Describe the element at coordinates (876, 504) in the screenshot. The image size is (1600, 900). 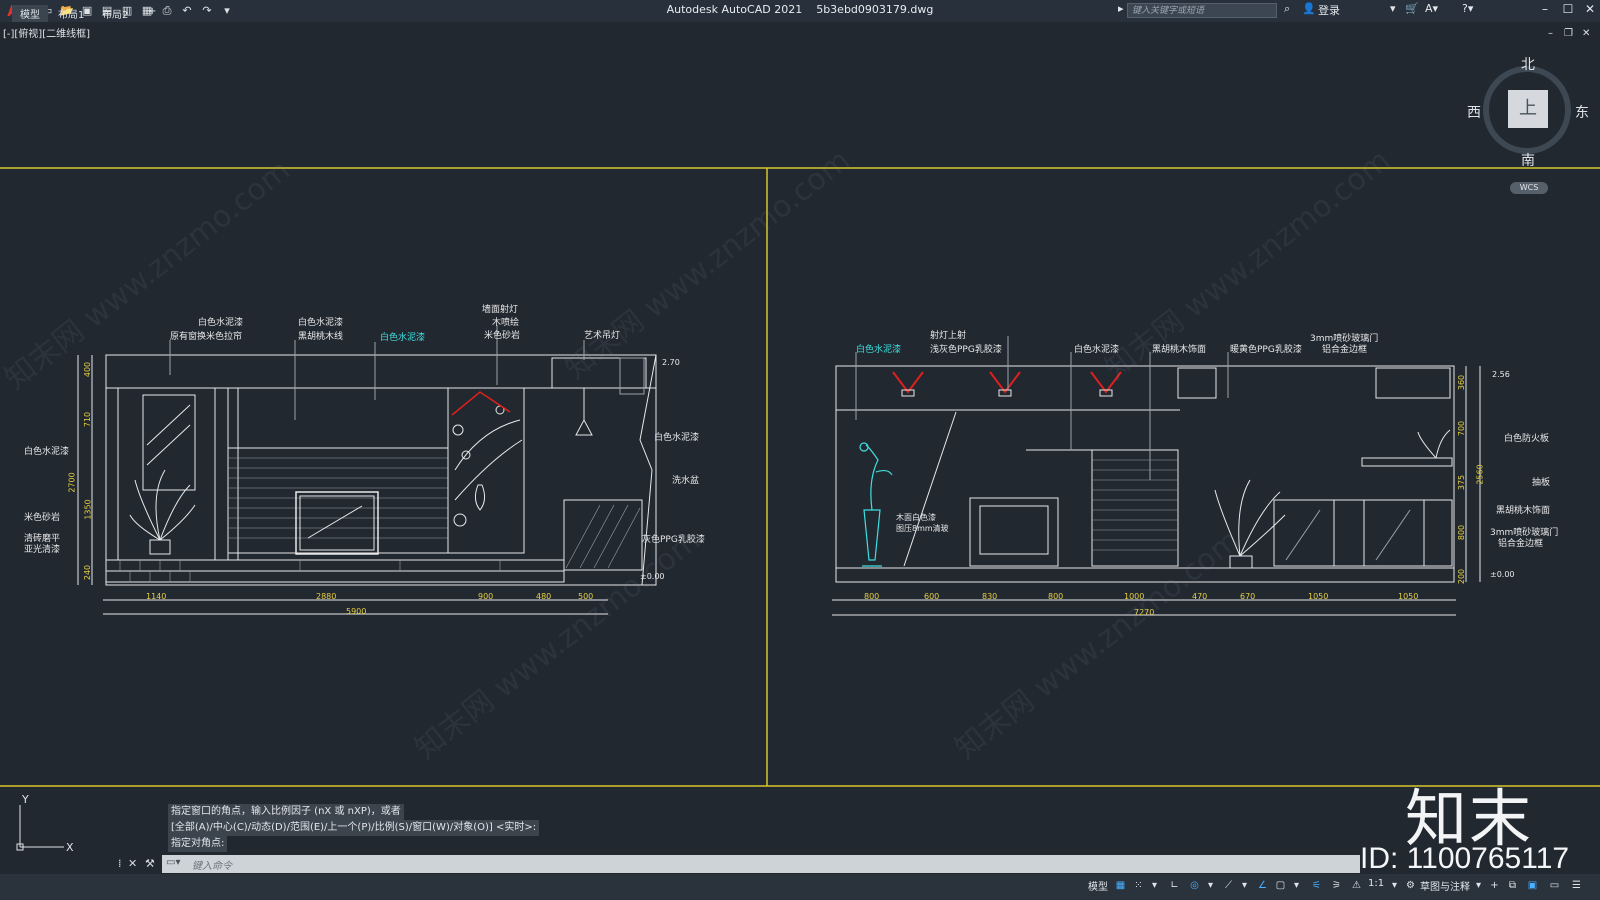
I see `cyan-vase` at that location.